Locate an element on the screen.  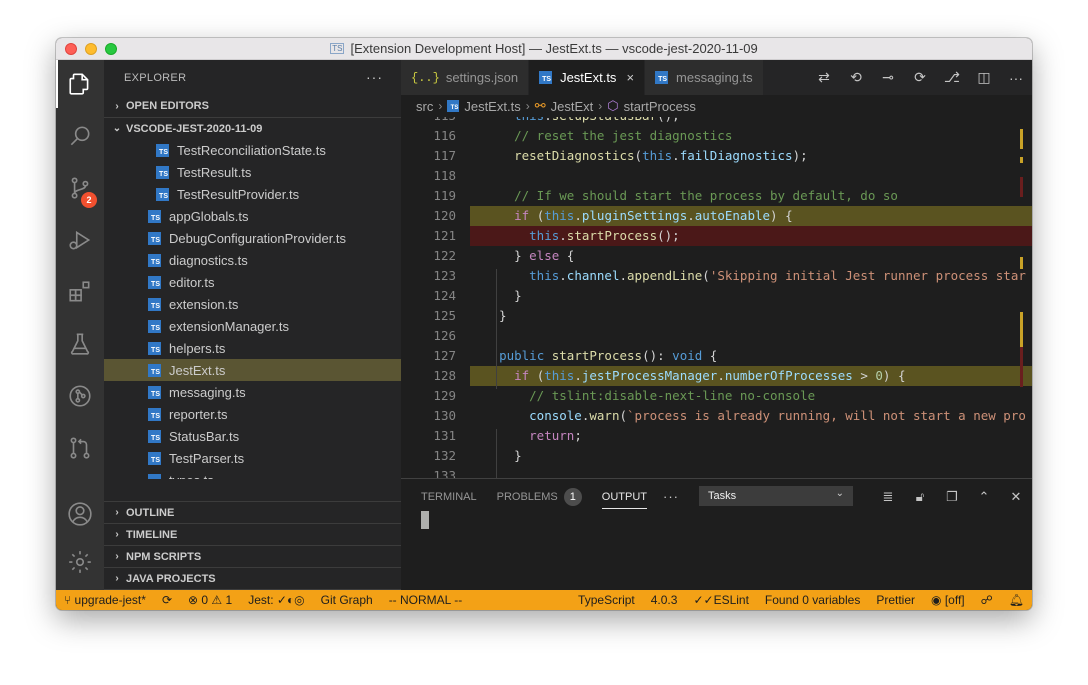
eslint-status: ✓✓ ESLint is located at coordinates (720, 600).